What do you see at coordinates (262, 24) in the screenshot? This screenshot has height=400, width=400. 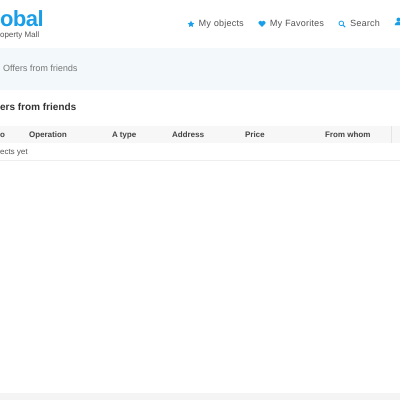 I see `heart-icon` at bounding box center [262, 24].